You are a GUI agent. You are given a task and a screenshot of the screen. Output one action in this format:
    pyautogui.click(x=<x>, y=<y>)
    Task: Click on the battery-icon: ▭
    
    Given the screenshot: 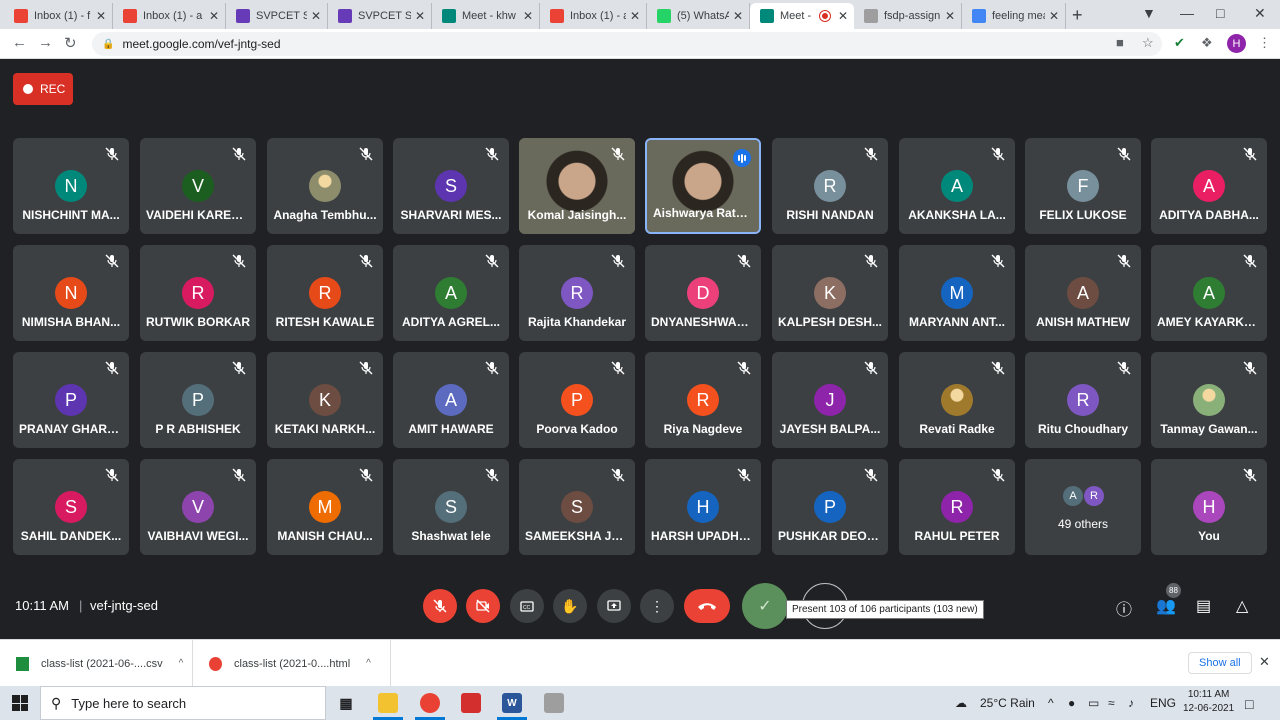 What is the action you would take?
    pyautogui.click(x=1093, y=703)
    